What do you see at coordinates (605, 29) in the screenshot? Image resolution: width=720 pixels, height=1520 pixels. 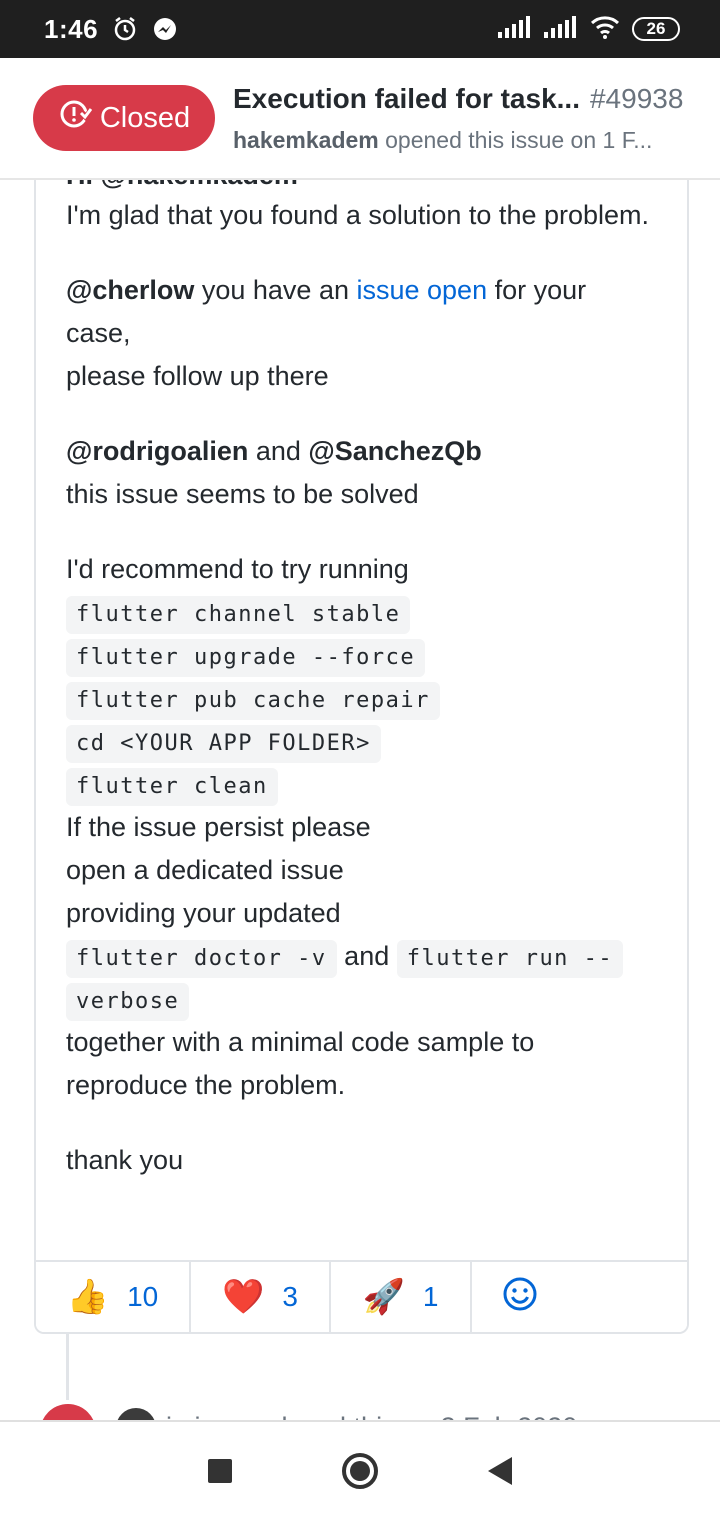 I see `wifi-icon` at bounding box center [605, 29].